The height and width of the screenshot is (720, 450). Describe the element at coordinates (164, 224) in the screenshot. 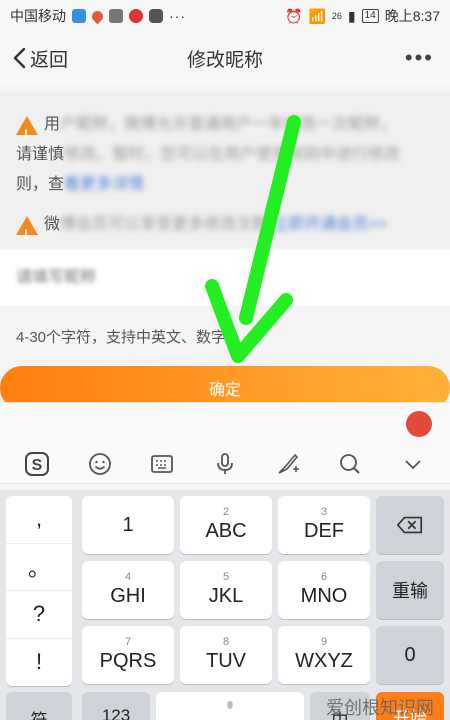

I see `notice-text-blurred: 博会员可以享受更多修改次数` at that location.